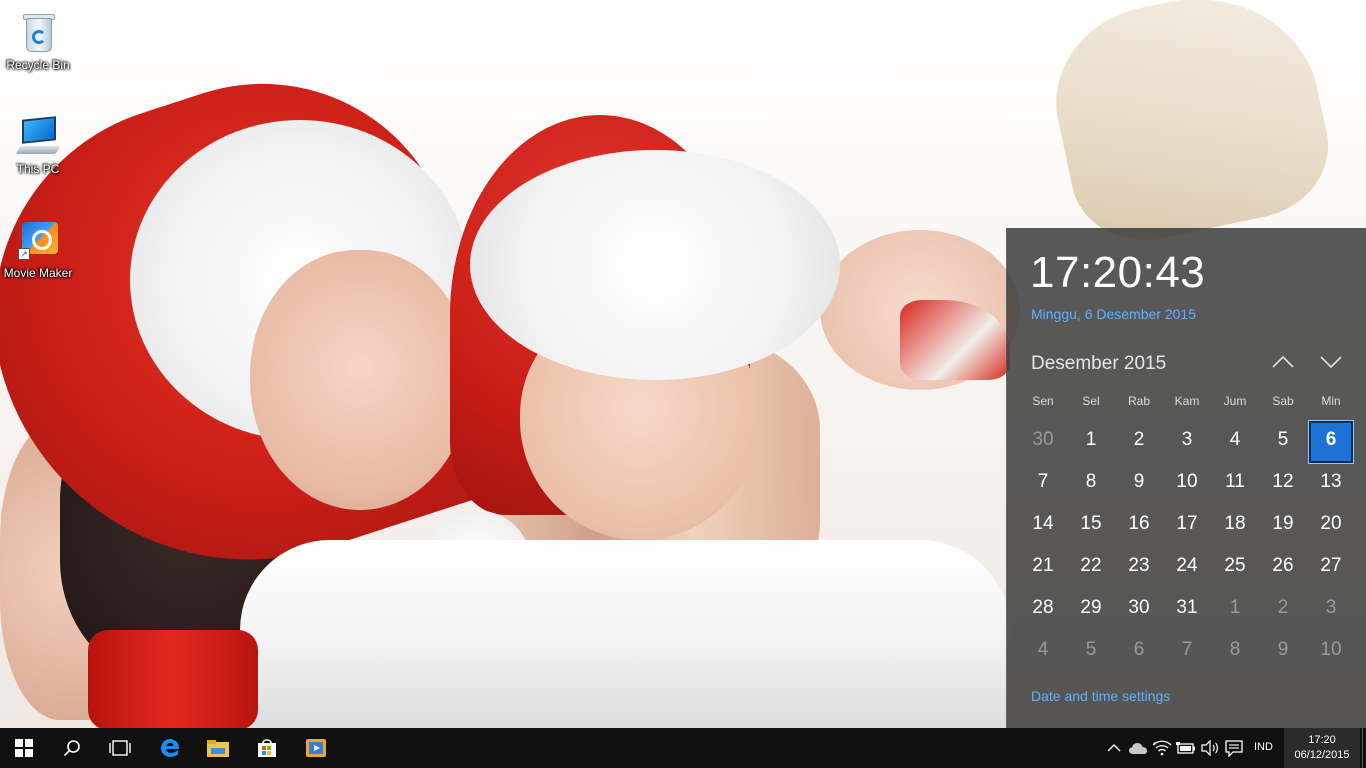  I want to click on month-title: Desember 2015, so click(1098, 364).